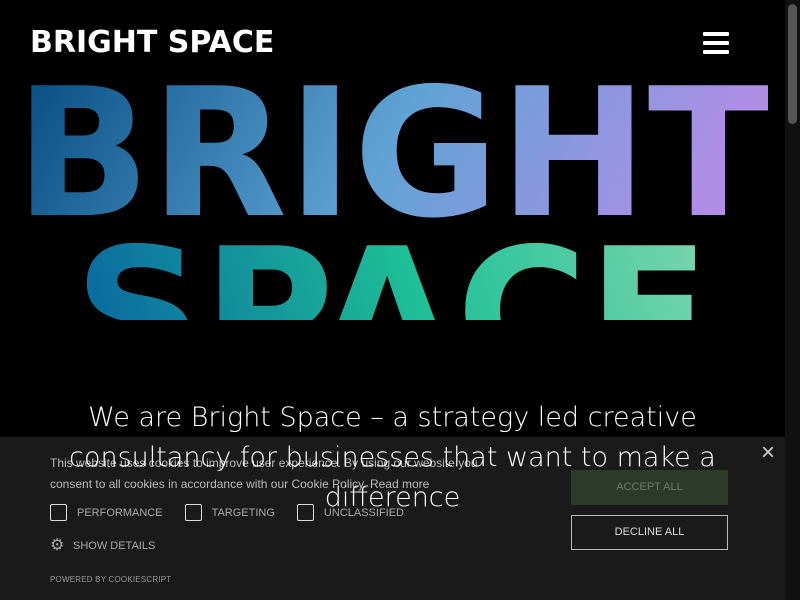 The width and height of the screenshot is (800, 600). What do you see at coordinates (114, 546) in the screenshot?
I see `show-details-label: SHOW DETAILS` at bounding box center [114, 546].